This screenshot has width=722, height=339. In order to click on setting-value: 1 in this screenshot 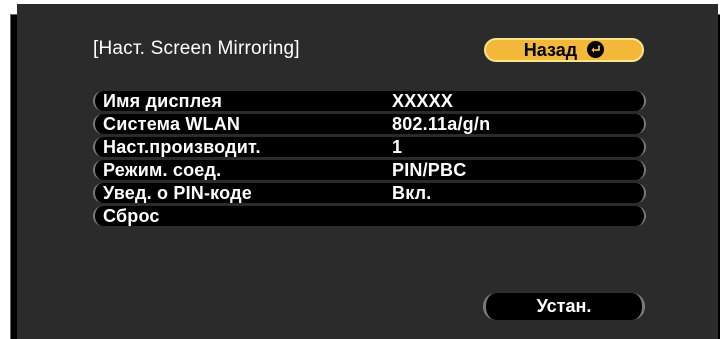, I will do `click(397, 146)`.